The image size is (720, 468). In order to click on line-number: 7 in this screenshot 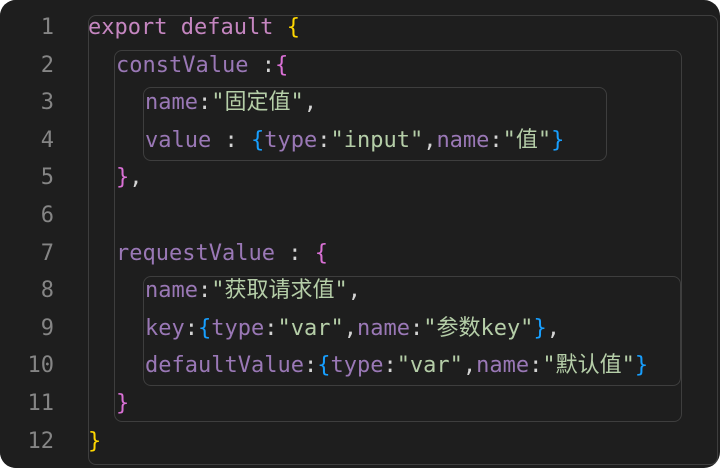, I will do `click(47, 253)`.